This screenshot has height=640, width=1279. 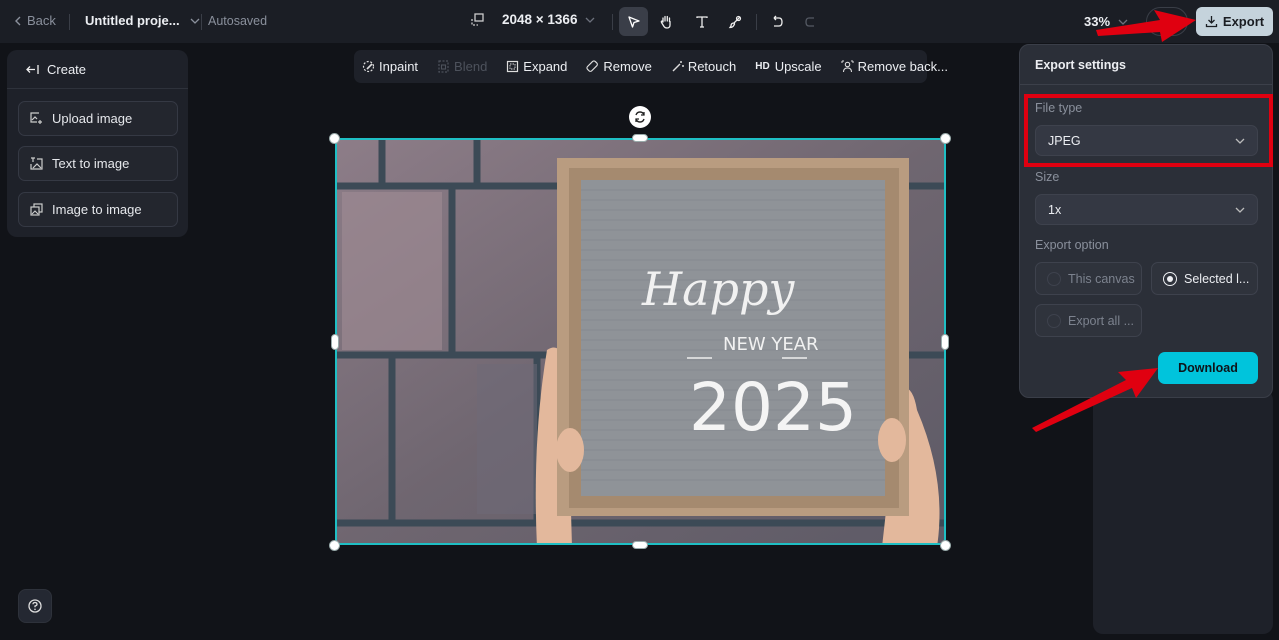 What do you see at coordinates (1054, 278) in the screenshot?
I see `radio-icon` at bounding box center [1054, 278].